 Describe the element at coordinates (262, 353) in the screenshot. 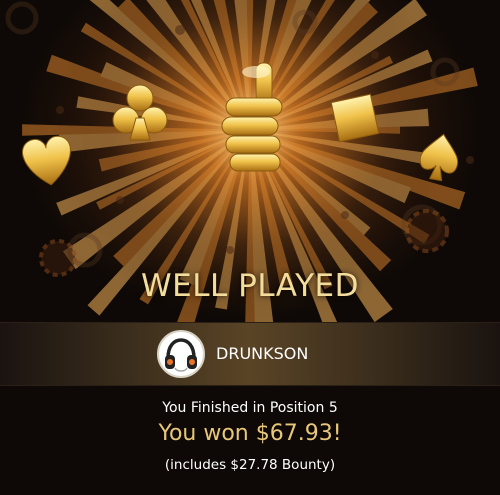

I see `player-name: DRUNKSON` at that location.